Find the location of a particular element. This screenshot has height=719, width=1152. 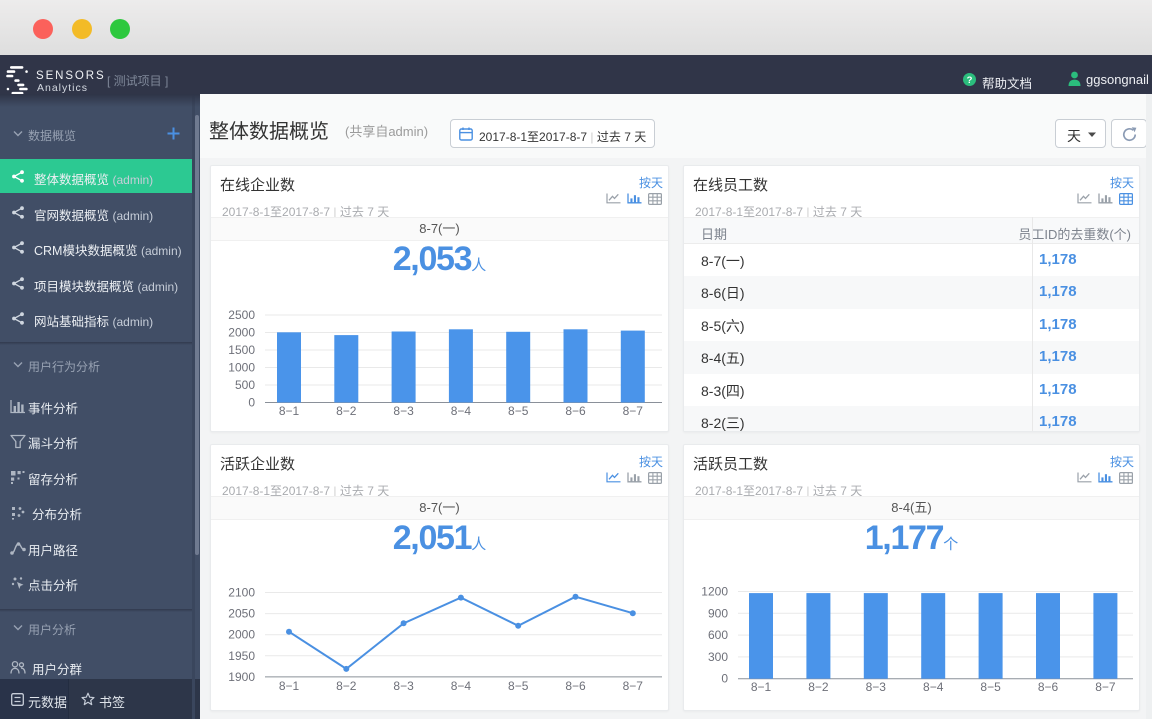

svg-text: 500 is located at coordinates (245, 385).